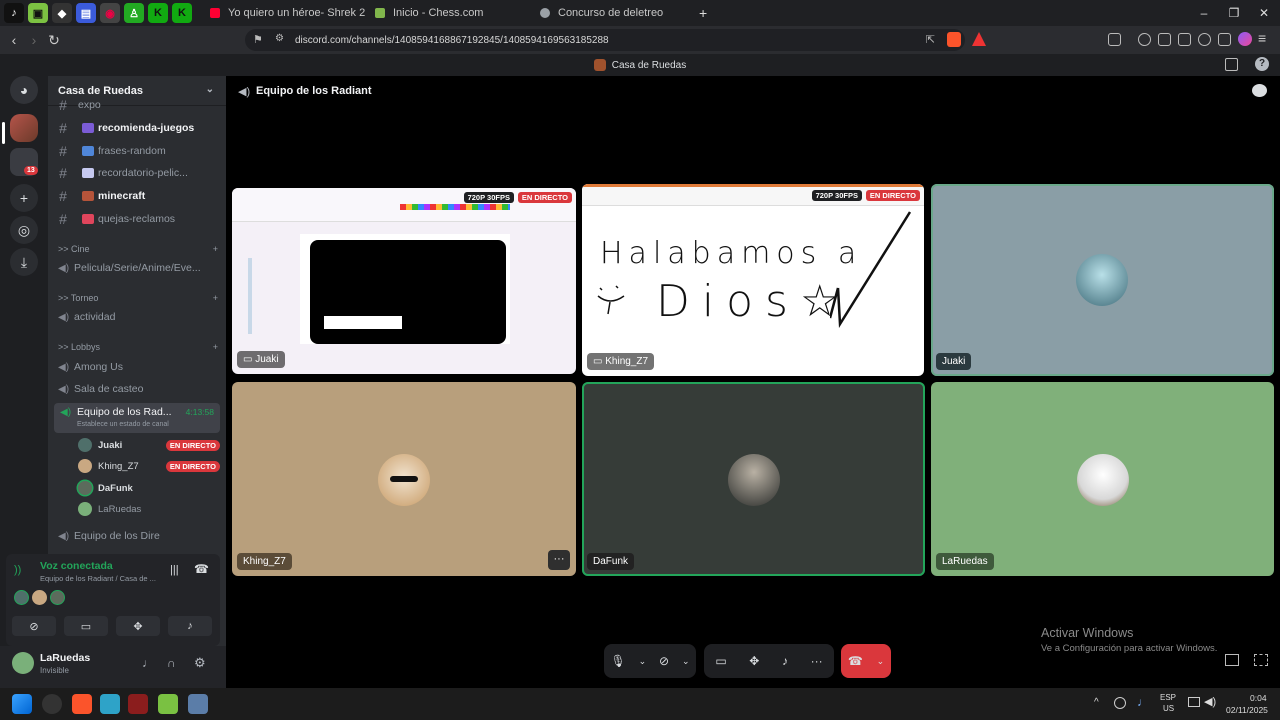 This screenshot has width=1280, height=720. What do you see at coordinates (1231, 64) in the screenshot?
I see `inbox-icon` at bounding box center [1231, 64].